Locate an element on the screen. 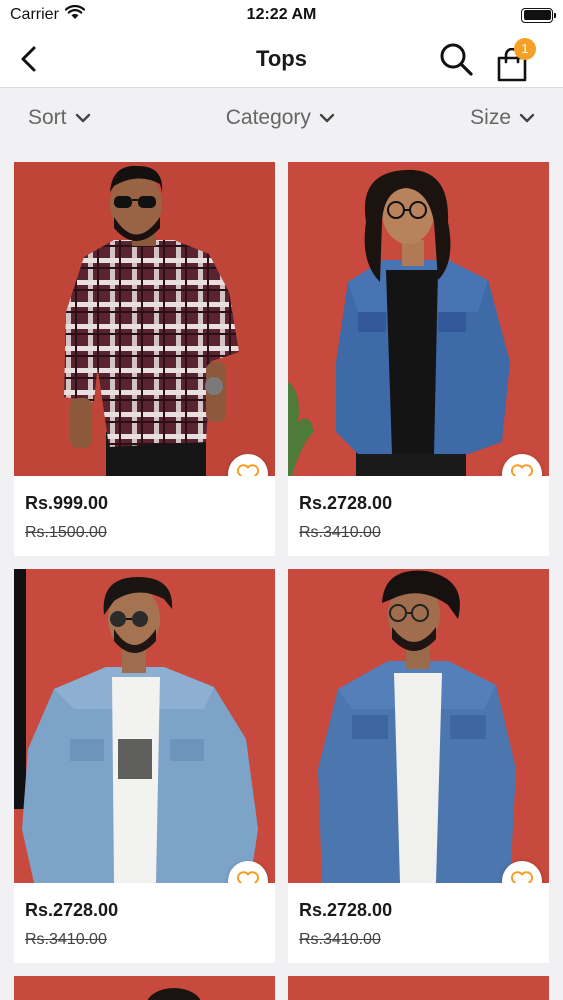 This screenshot has width=563, height=1000. battery-icon is located at coordinates (538, 15).